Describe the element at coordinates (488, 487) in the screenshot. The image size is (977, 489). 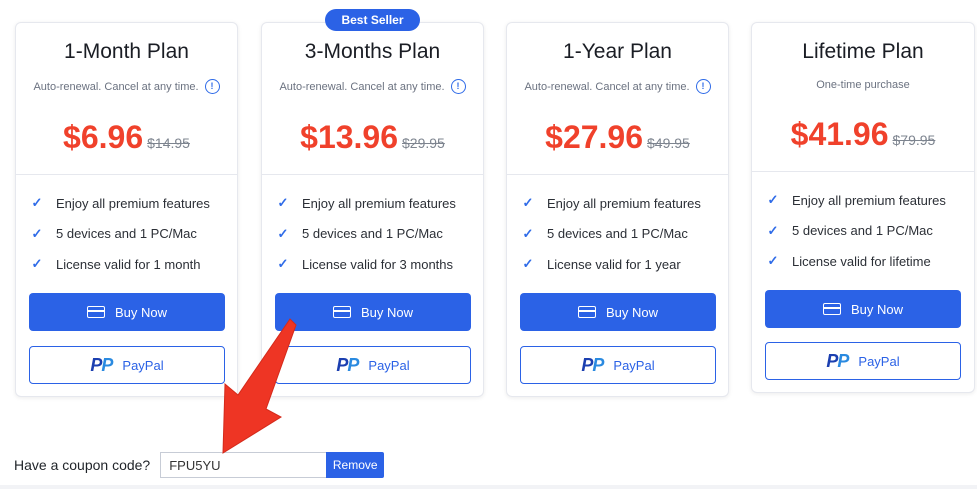
I see `page-bottom-strip` at that location.